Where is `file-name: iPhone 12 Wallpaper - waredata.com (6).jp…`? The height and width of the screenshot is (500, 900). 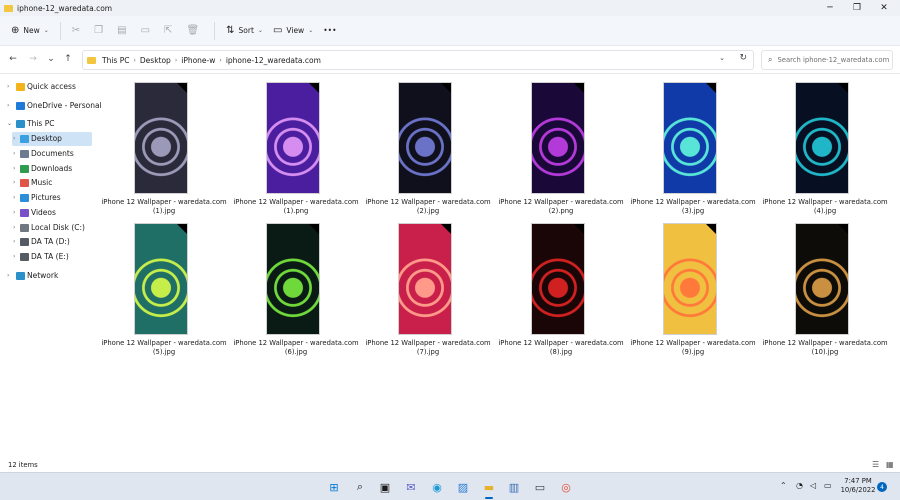
file-name: iPhone 12 Wallpaper - waredata.com (6).jp… is located at coordinates (296, 348).